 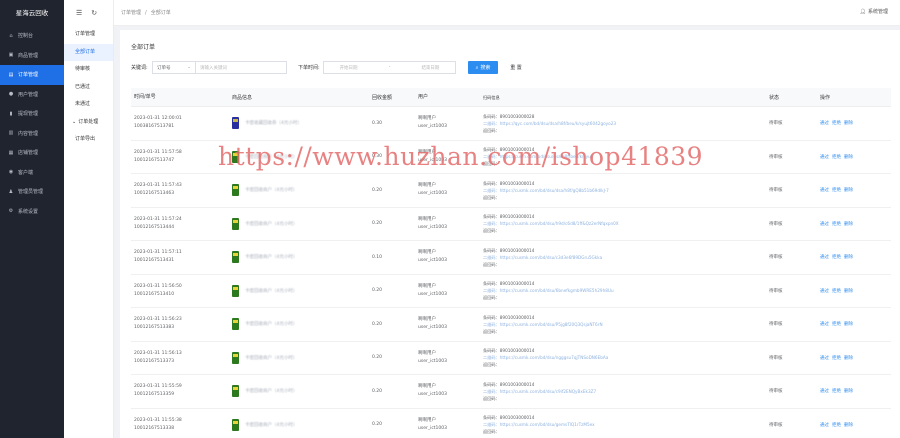 I want to click on sidebar-item-5: ▥ 内容管理, so click(x=32, y=134).